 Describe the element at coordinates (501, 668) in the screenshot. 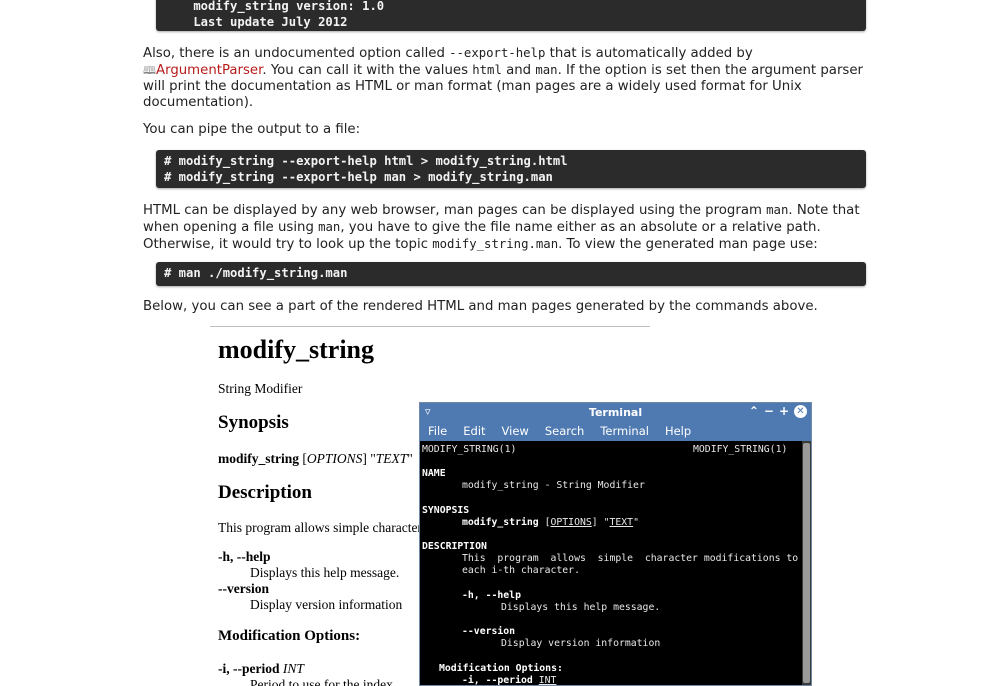

I see `man-mod-heading: Modification Options:` at that location.